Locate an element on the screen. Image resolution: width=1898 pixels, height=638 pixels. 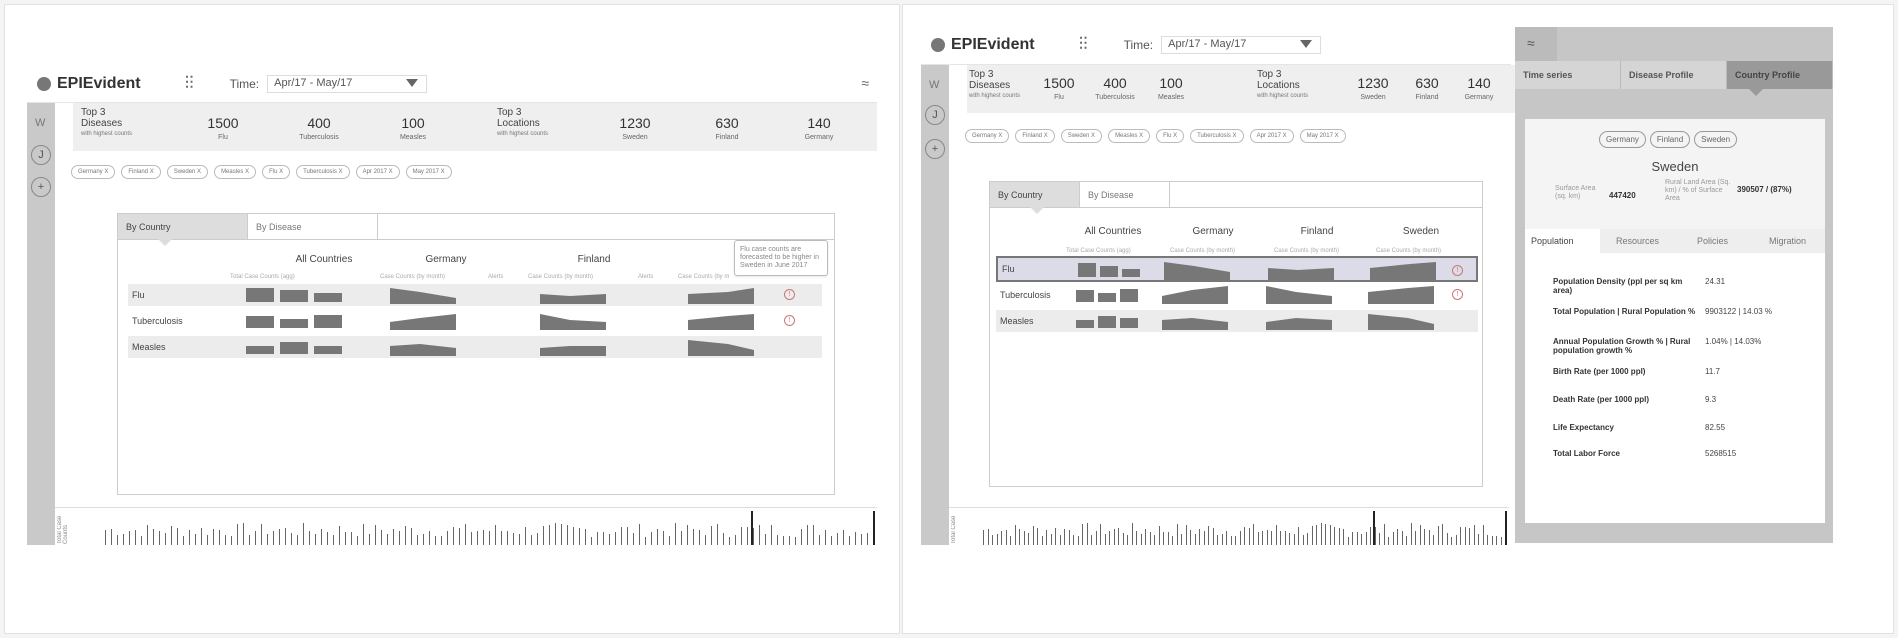
stat-value: 400 is located at coordinates (1115, 83).